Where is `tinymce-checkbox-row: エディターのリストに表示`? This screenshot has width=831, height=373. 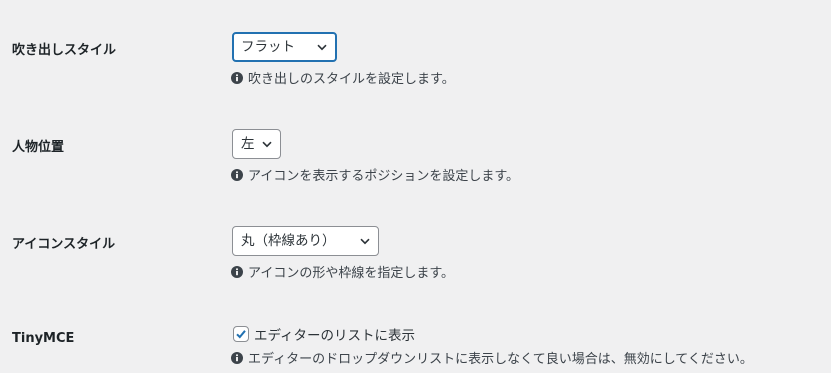
tinymce-checkbox-row: エディターのリストに表示 is located at coordinates (324, 334).